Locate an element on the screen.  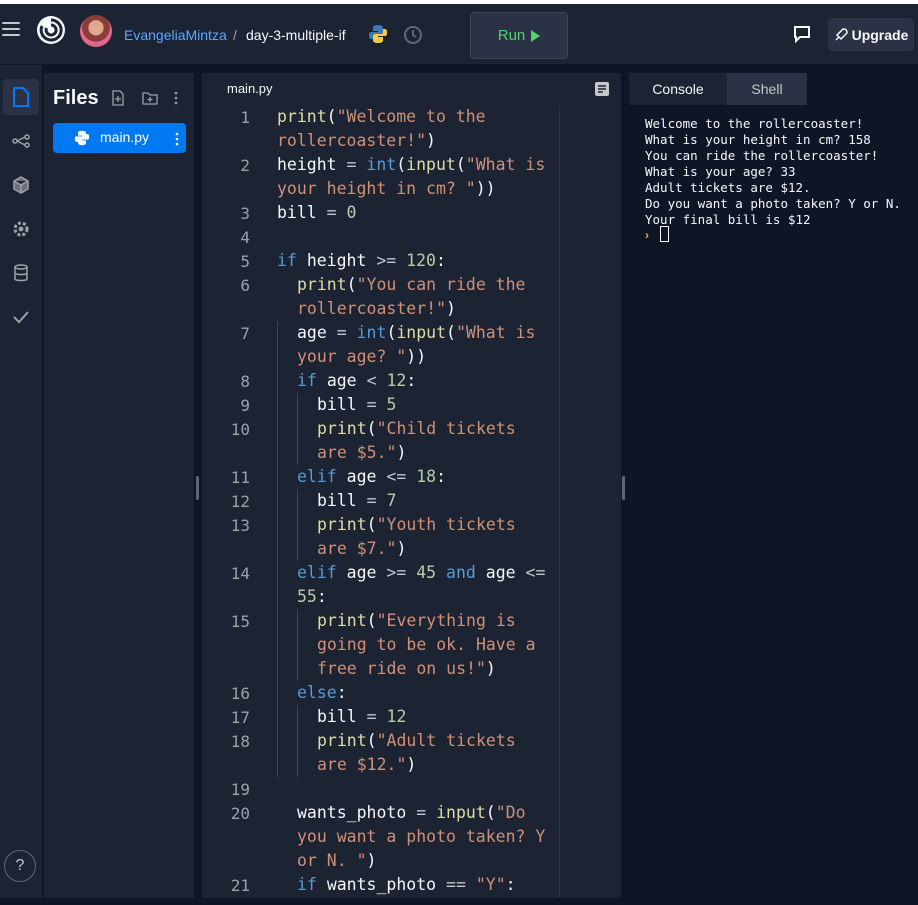
code-line: print("Everything is is located at coordinates (416, 621).